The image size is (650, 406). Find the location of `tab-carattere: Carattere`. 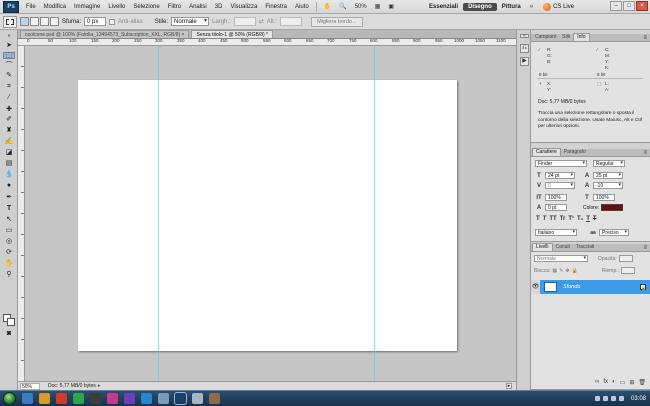

tab-carattere: Carattere is located at coordinates (546, 152).